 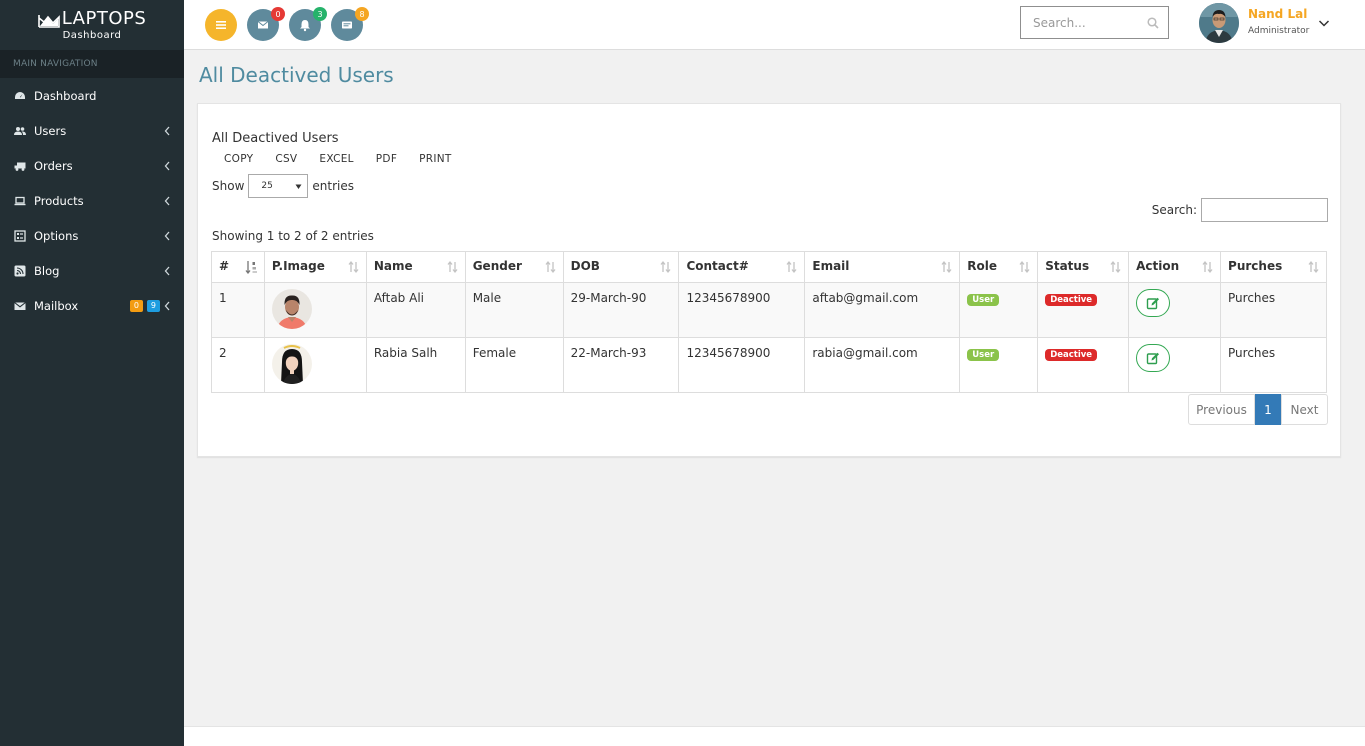 I want to click on dashboard-icon, so click(x=20, y=96).